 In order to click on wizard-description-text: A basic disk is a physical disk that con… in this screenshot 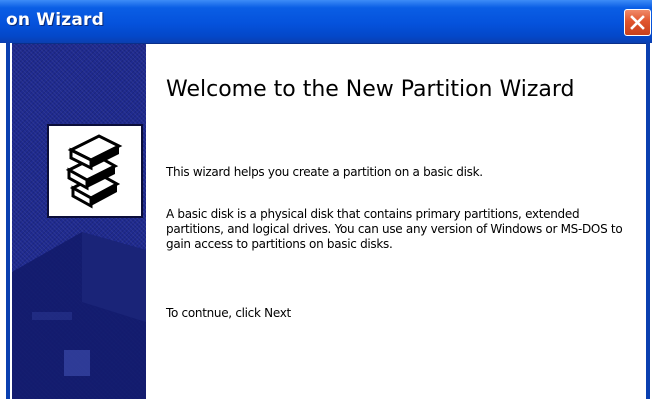, I will do `click(394, 229)`.